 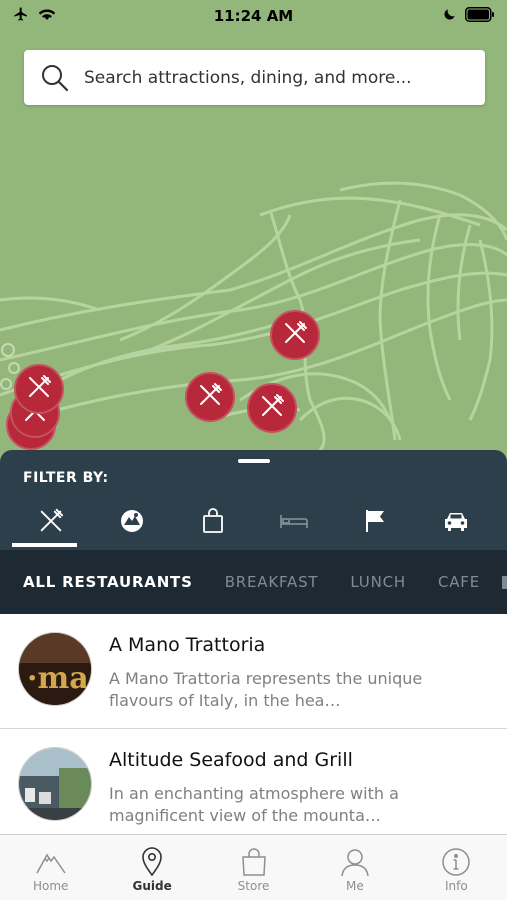 I want to click on airplane-icon, so click(x=21, y=16).